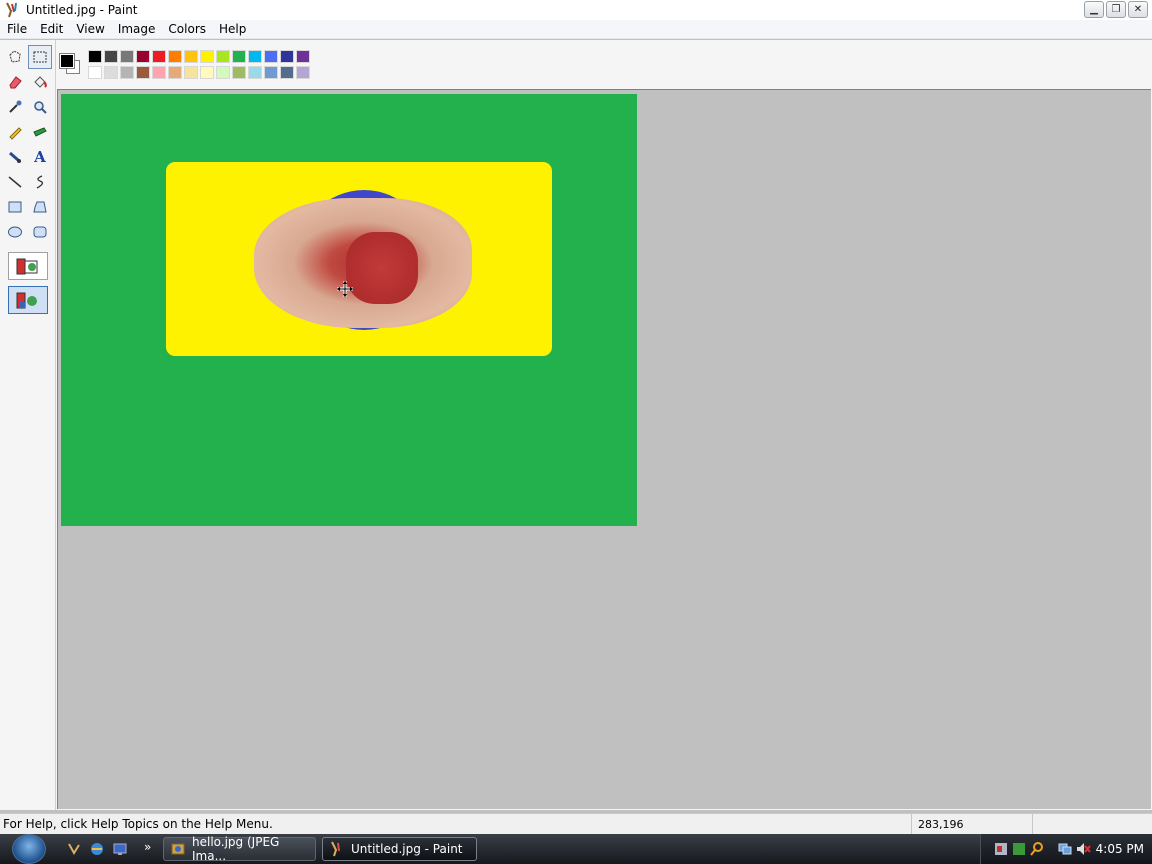 This screenshot has height=864, width=1152. I want to click on selection-transparent-option, so click(28, 300).